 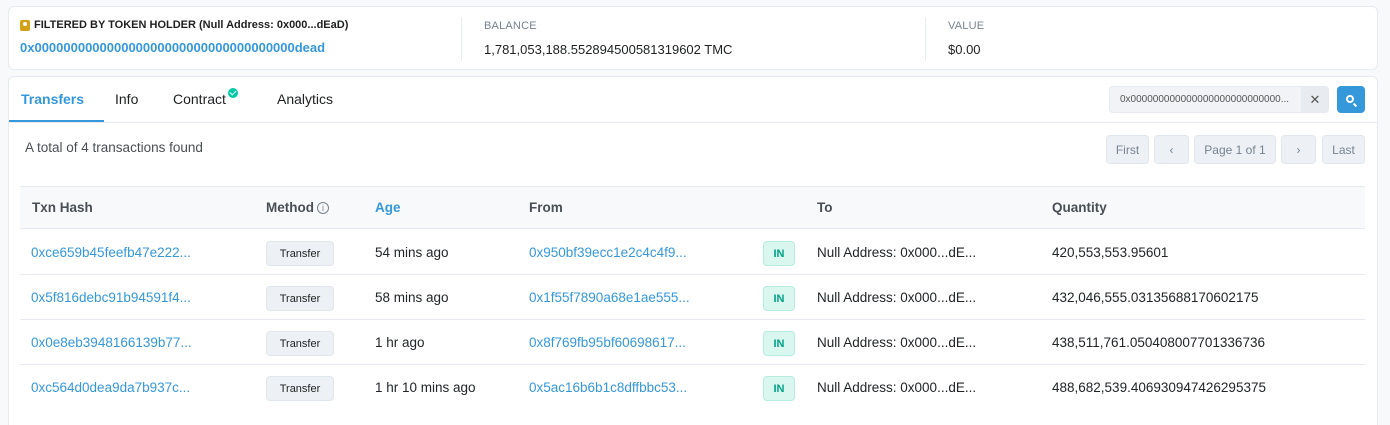 What do you see at coordinates (425, 387) in the screenshot?
I see `age-text: 1 hr 10 mins ago` at bounding box center [425, 387].